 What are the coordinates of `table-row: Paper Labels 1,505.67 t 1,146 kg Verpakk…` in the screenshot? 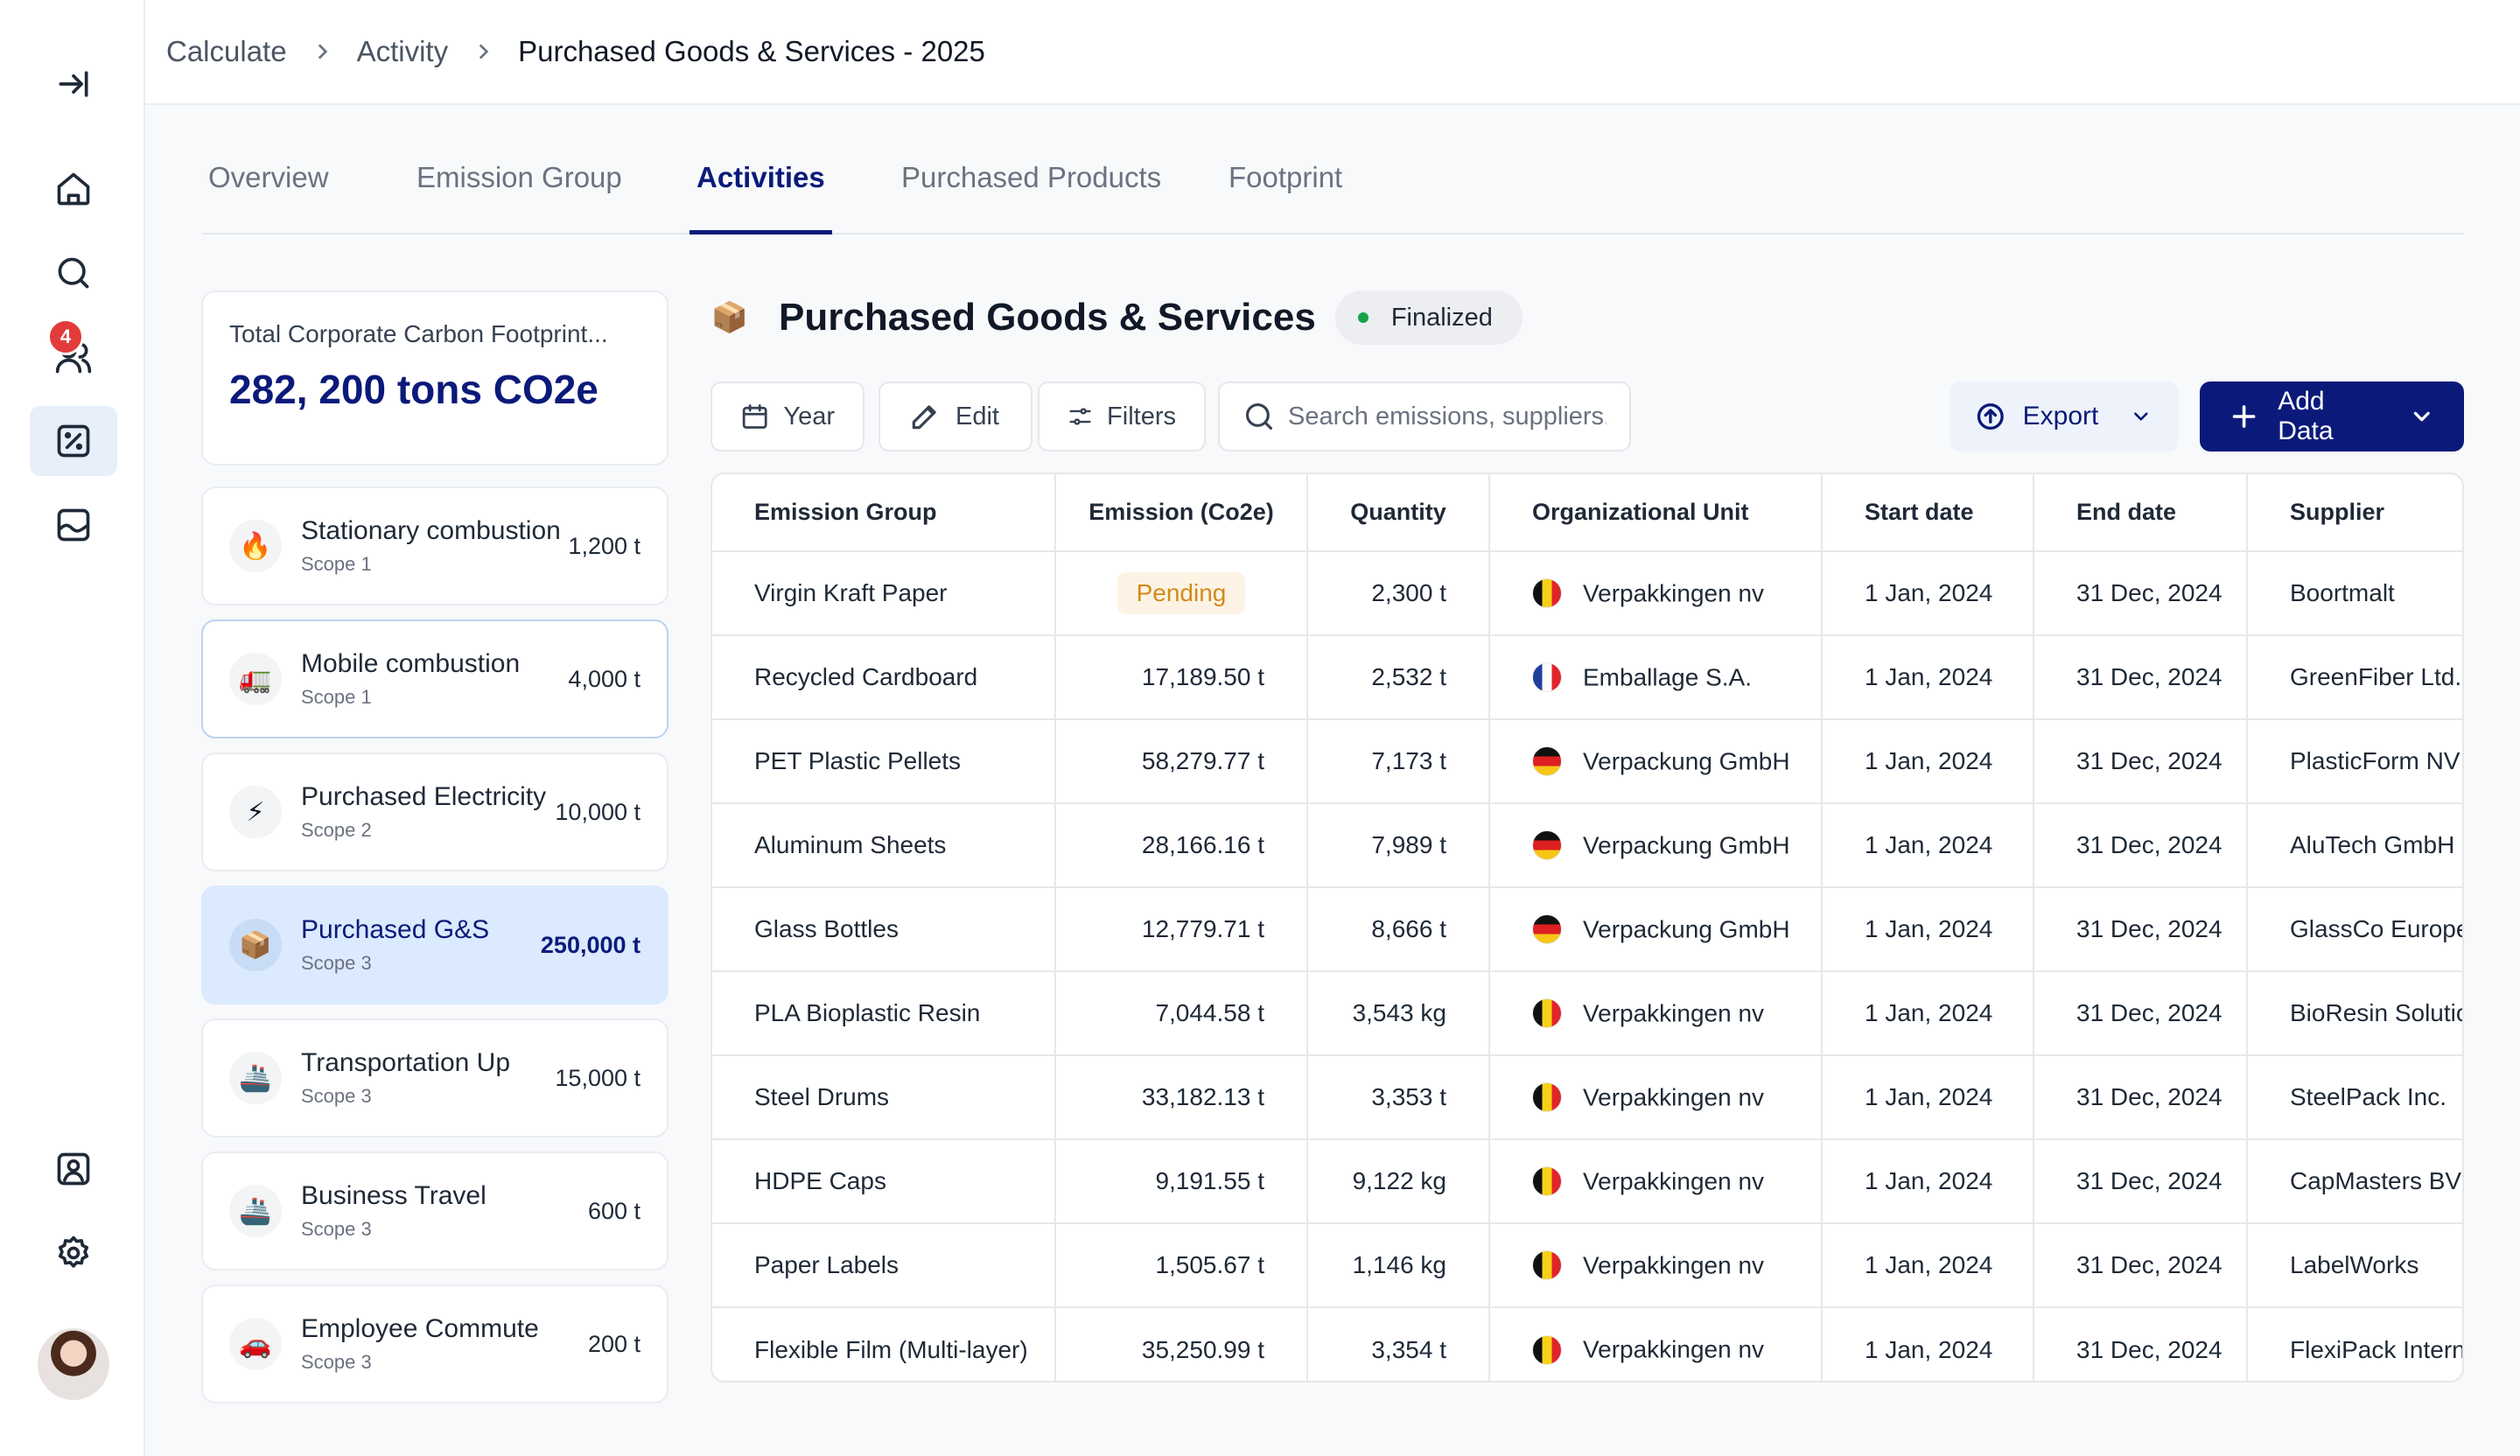 It's located at (1587, 1265).